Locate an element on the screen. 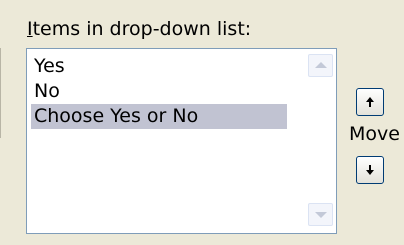 This screenshot has height=245, width=404. move-down-button is located at coordinates (370, 170).